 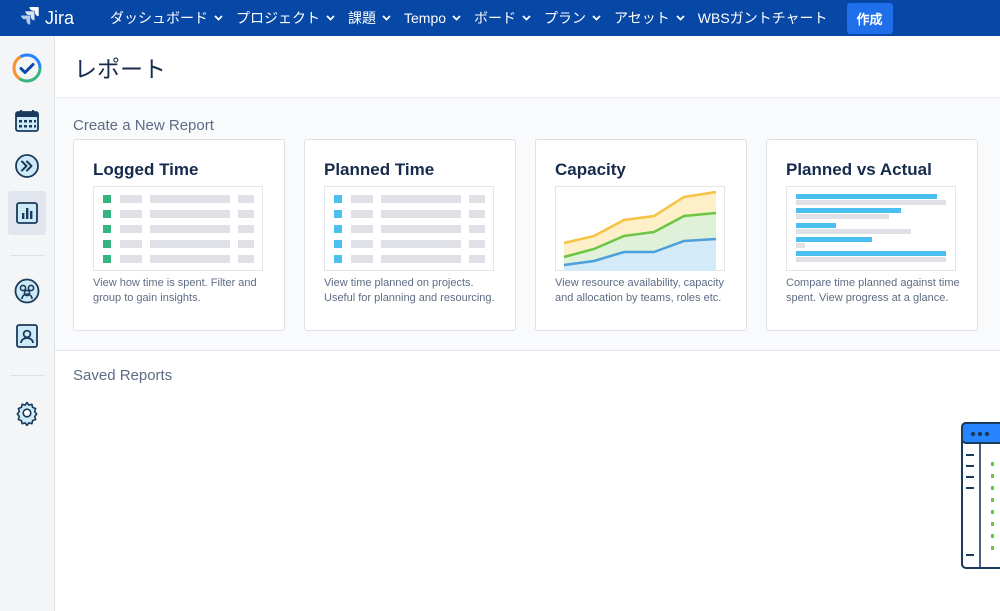 I want to click on nav-item-plans: プラン, so click(x=572, y=18).